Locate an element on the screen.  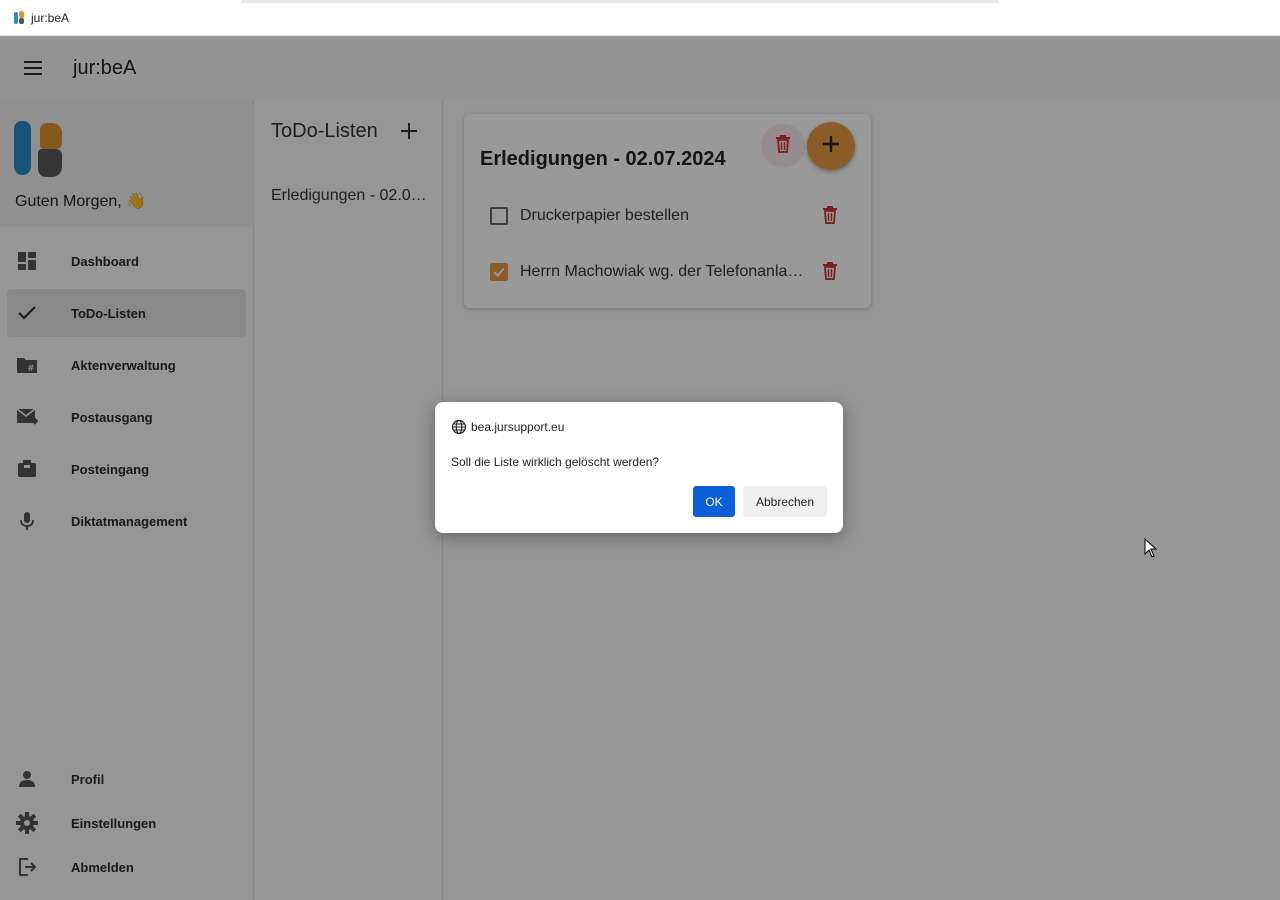
globe-icon is located at coordinates (459, 427).